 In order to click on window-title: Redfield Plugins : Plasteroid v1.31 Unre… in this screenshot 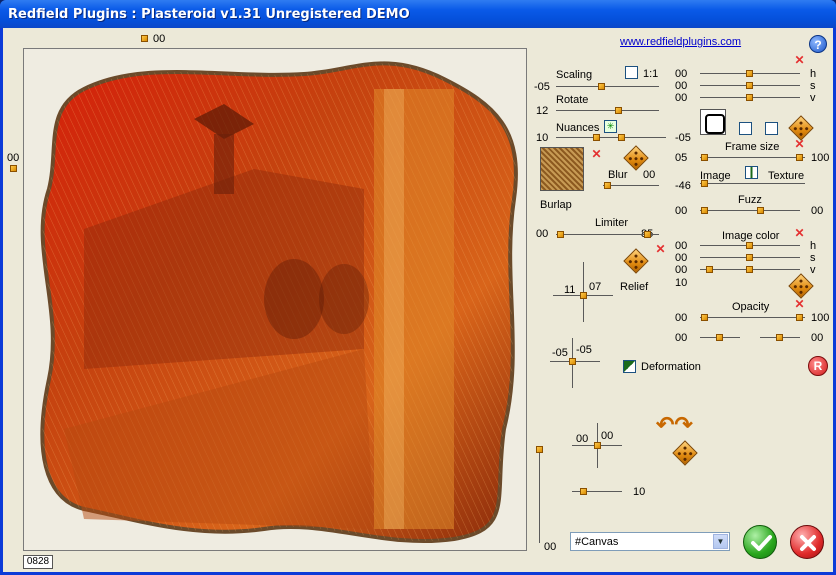, I will do `click(209, 14)`.